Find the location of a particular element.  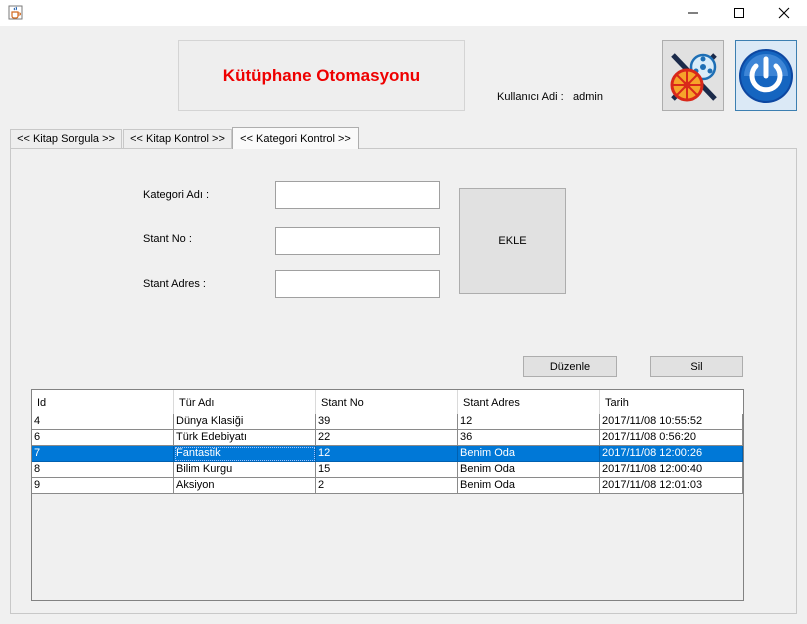

table-cell: 8 is located at coordinates (103, 470).